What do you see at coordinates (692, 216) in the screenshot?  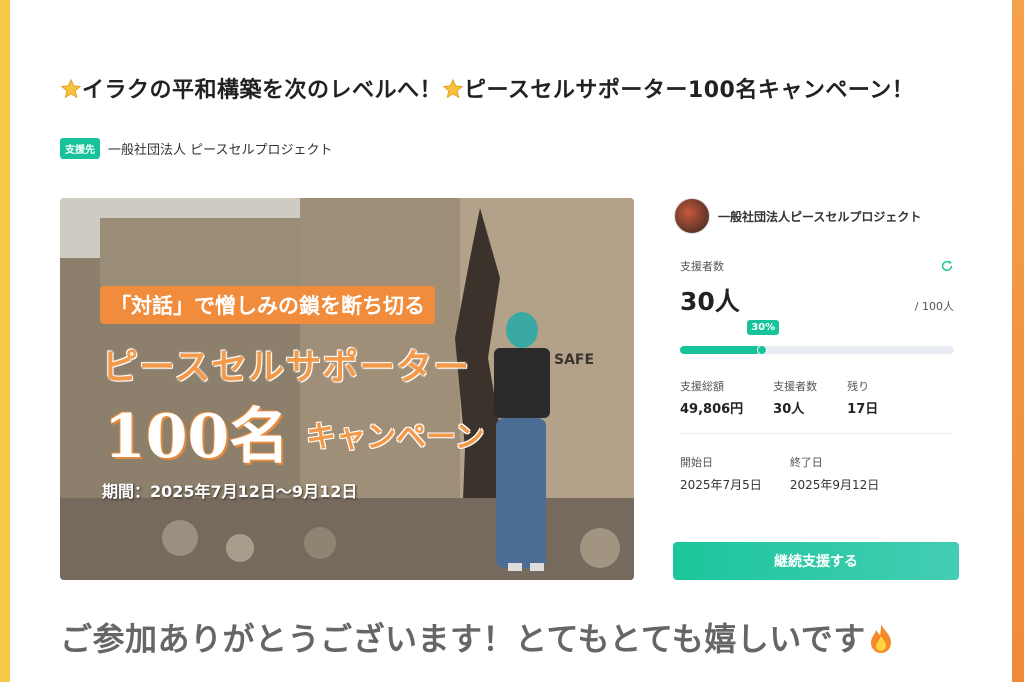 I see `avatar` at bounding box center [692, 216].